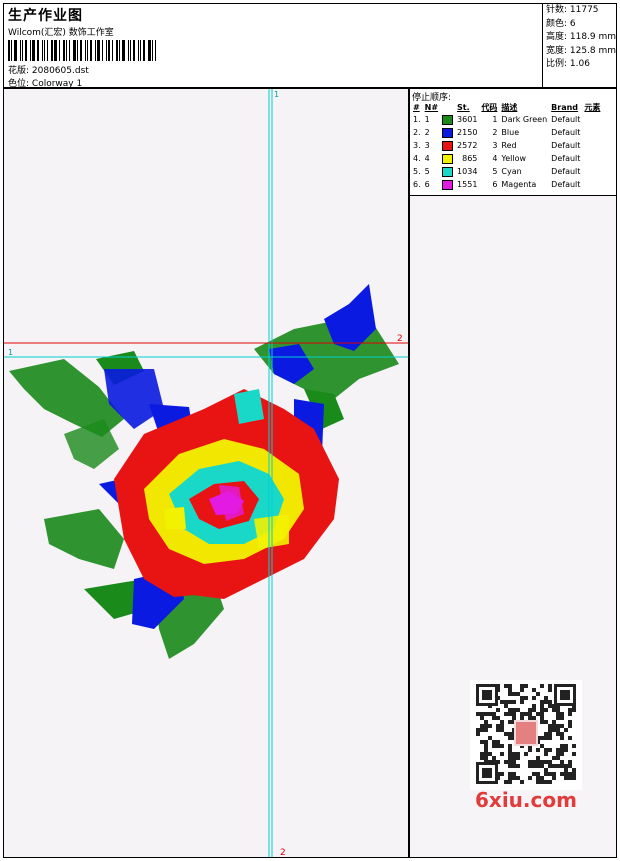 This screenshot has width=620, height=861. Describe the element at coordinates (60, 71) in the screenshot. I see `design-value: 2080605.dst` at that location.